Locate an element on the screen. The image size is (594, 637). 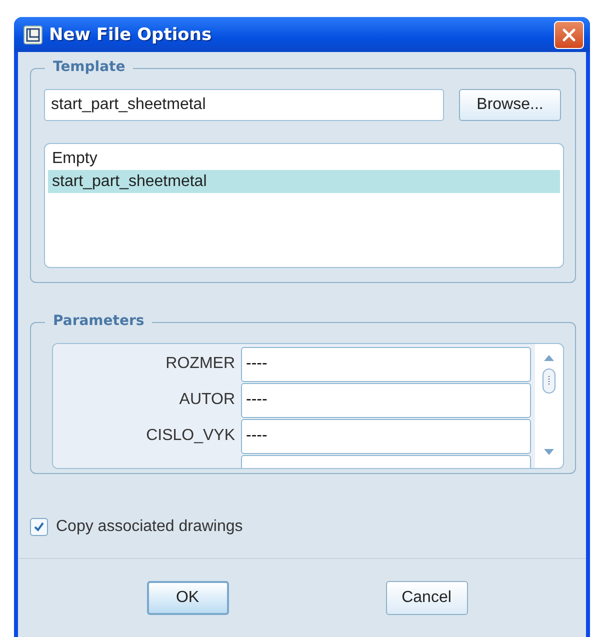
template-field: start_part_sheetmetal is located at coordinates (244, 105).